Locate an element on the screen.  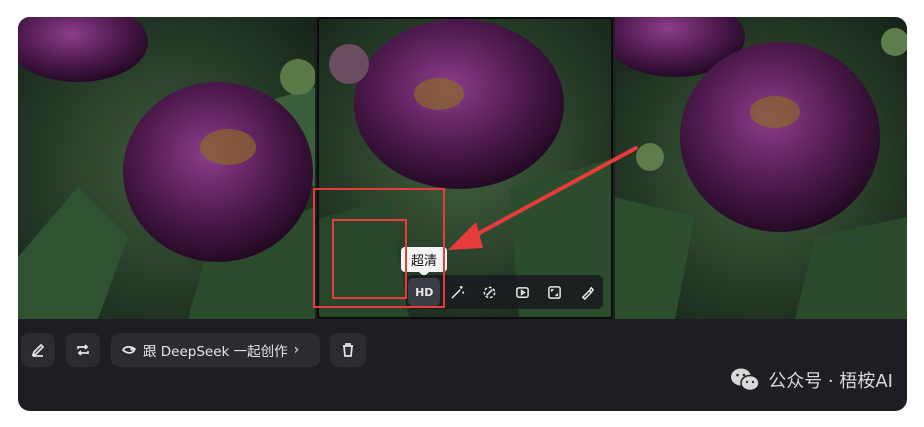
eraser-icon is located at coordinates (489, 292).